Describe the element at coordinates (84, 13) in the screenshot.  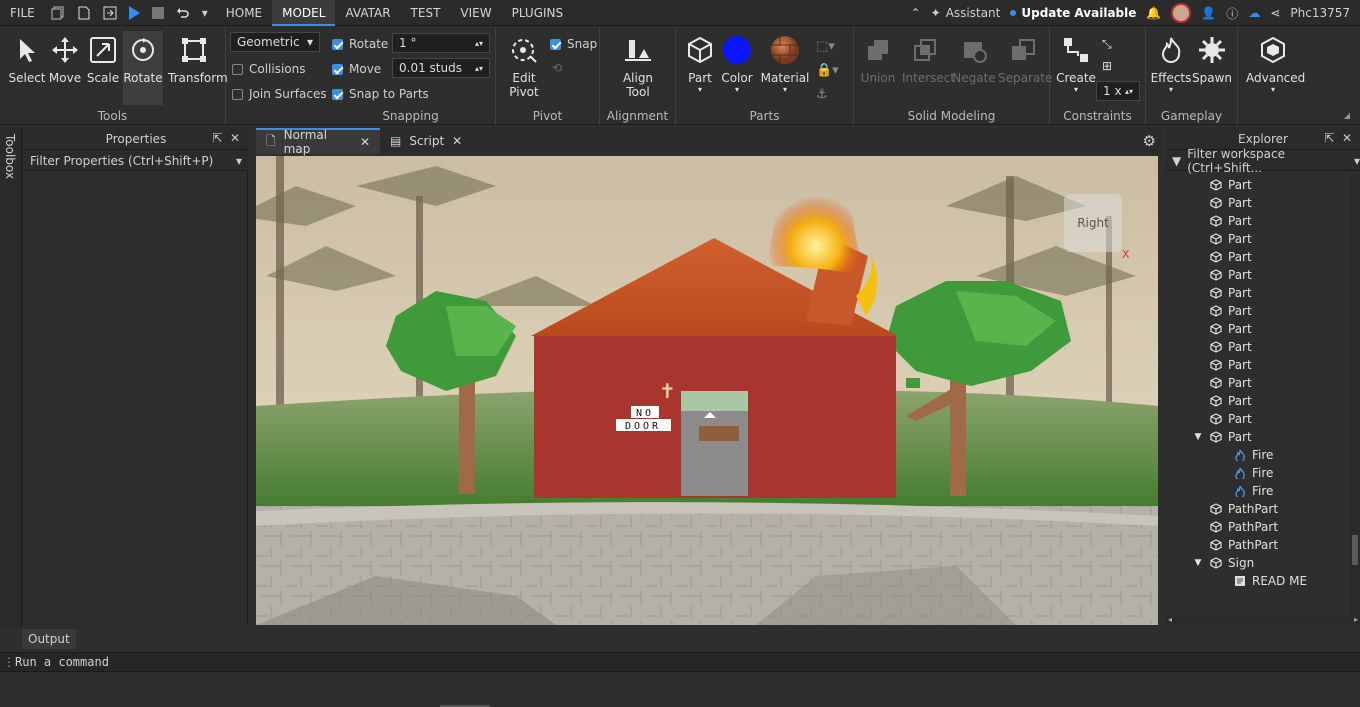
I see `new-file-icon` at that location.